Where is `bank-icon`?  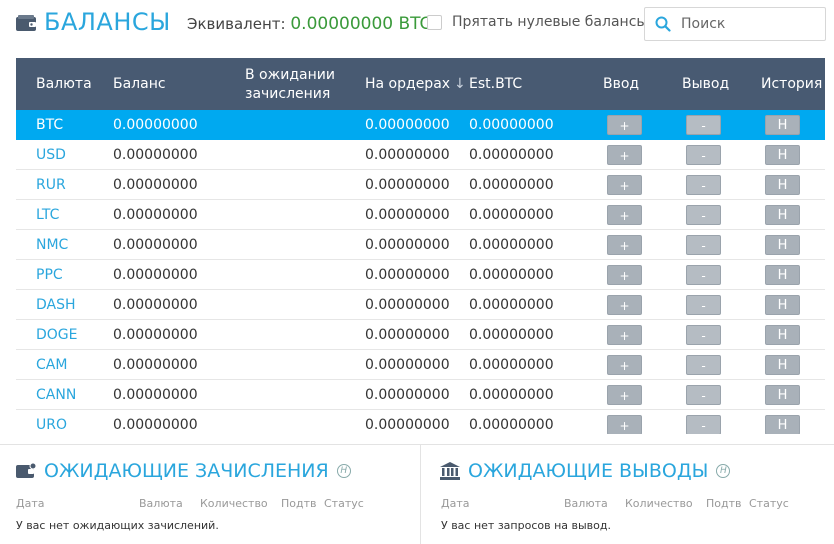 bank-icon is located at coordinates (450, 471).